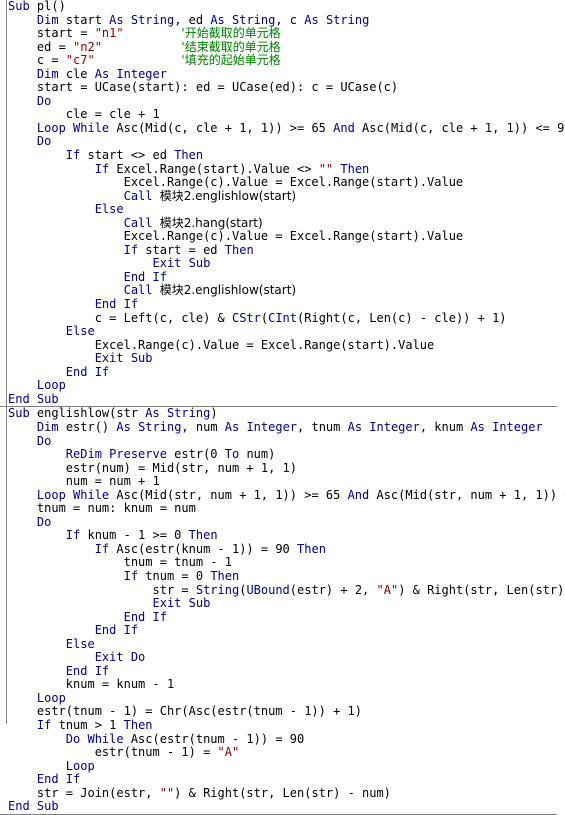 Image resolution: width=565 pixels, height=815 pixels. What do you see at coordinates (286, 549) in the screenshot?
I see `code-line: If Asc(estr(knum - 1)) = 90 Then` at bounding box center [286, 549].